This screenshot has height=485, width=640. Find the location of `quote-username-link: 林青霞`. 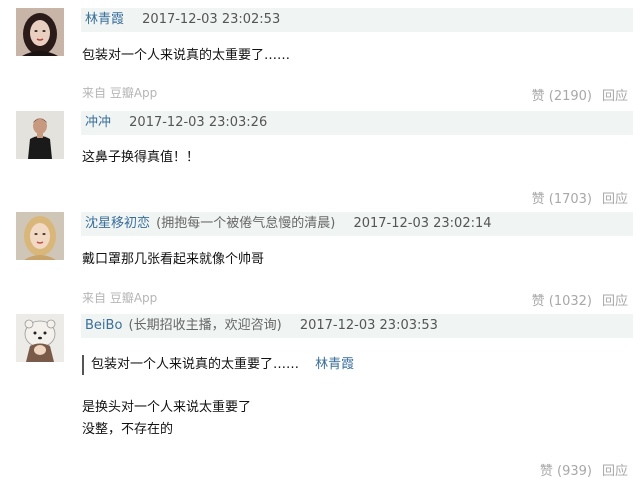

quote-username-link: 林青霞 is located at coordinates (334, 364).